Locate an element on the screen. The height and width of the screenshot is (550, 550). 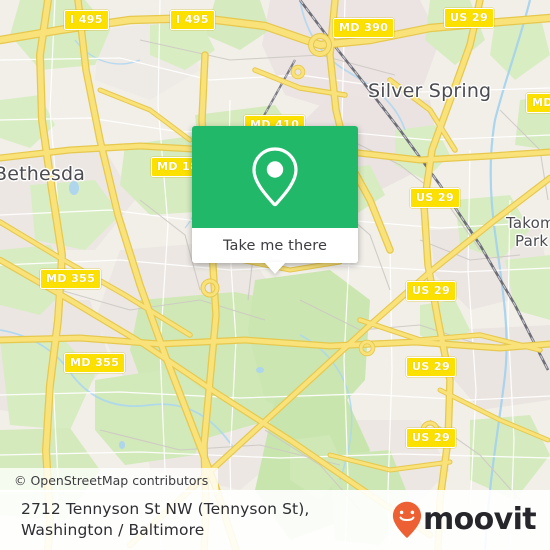
place-label-takoma-line2: Park is located at coordinates (532, 241).